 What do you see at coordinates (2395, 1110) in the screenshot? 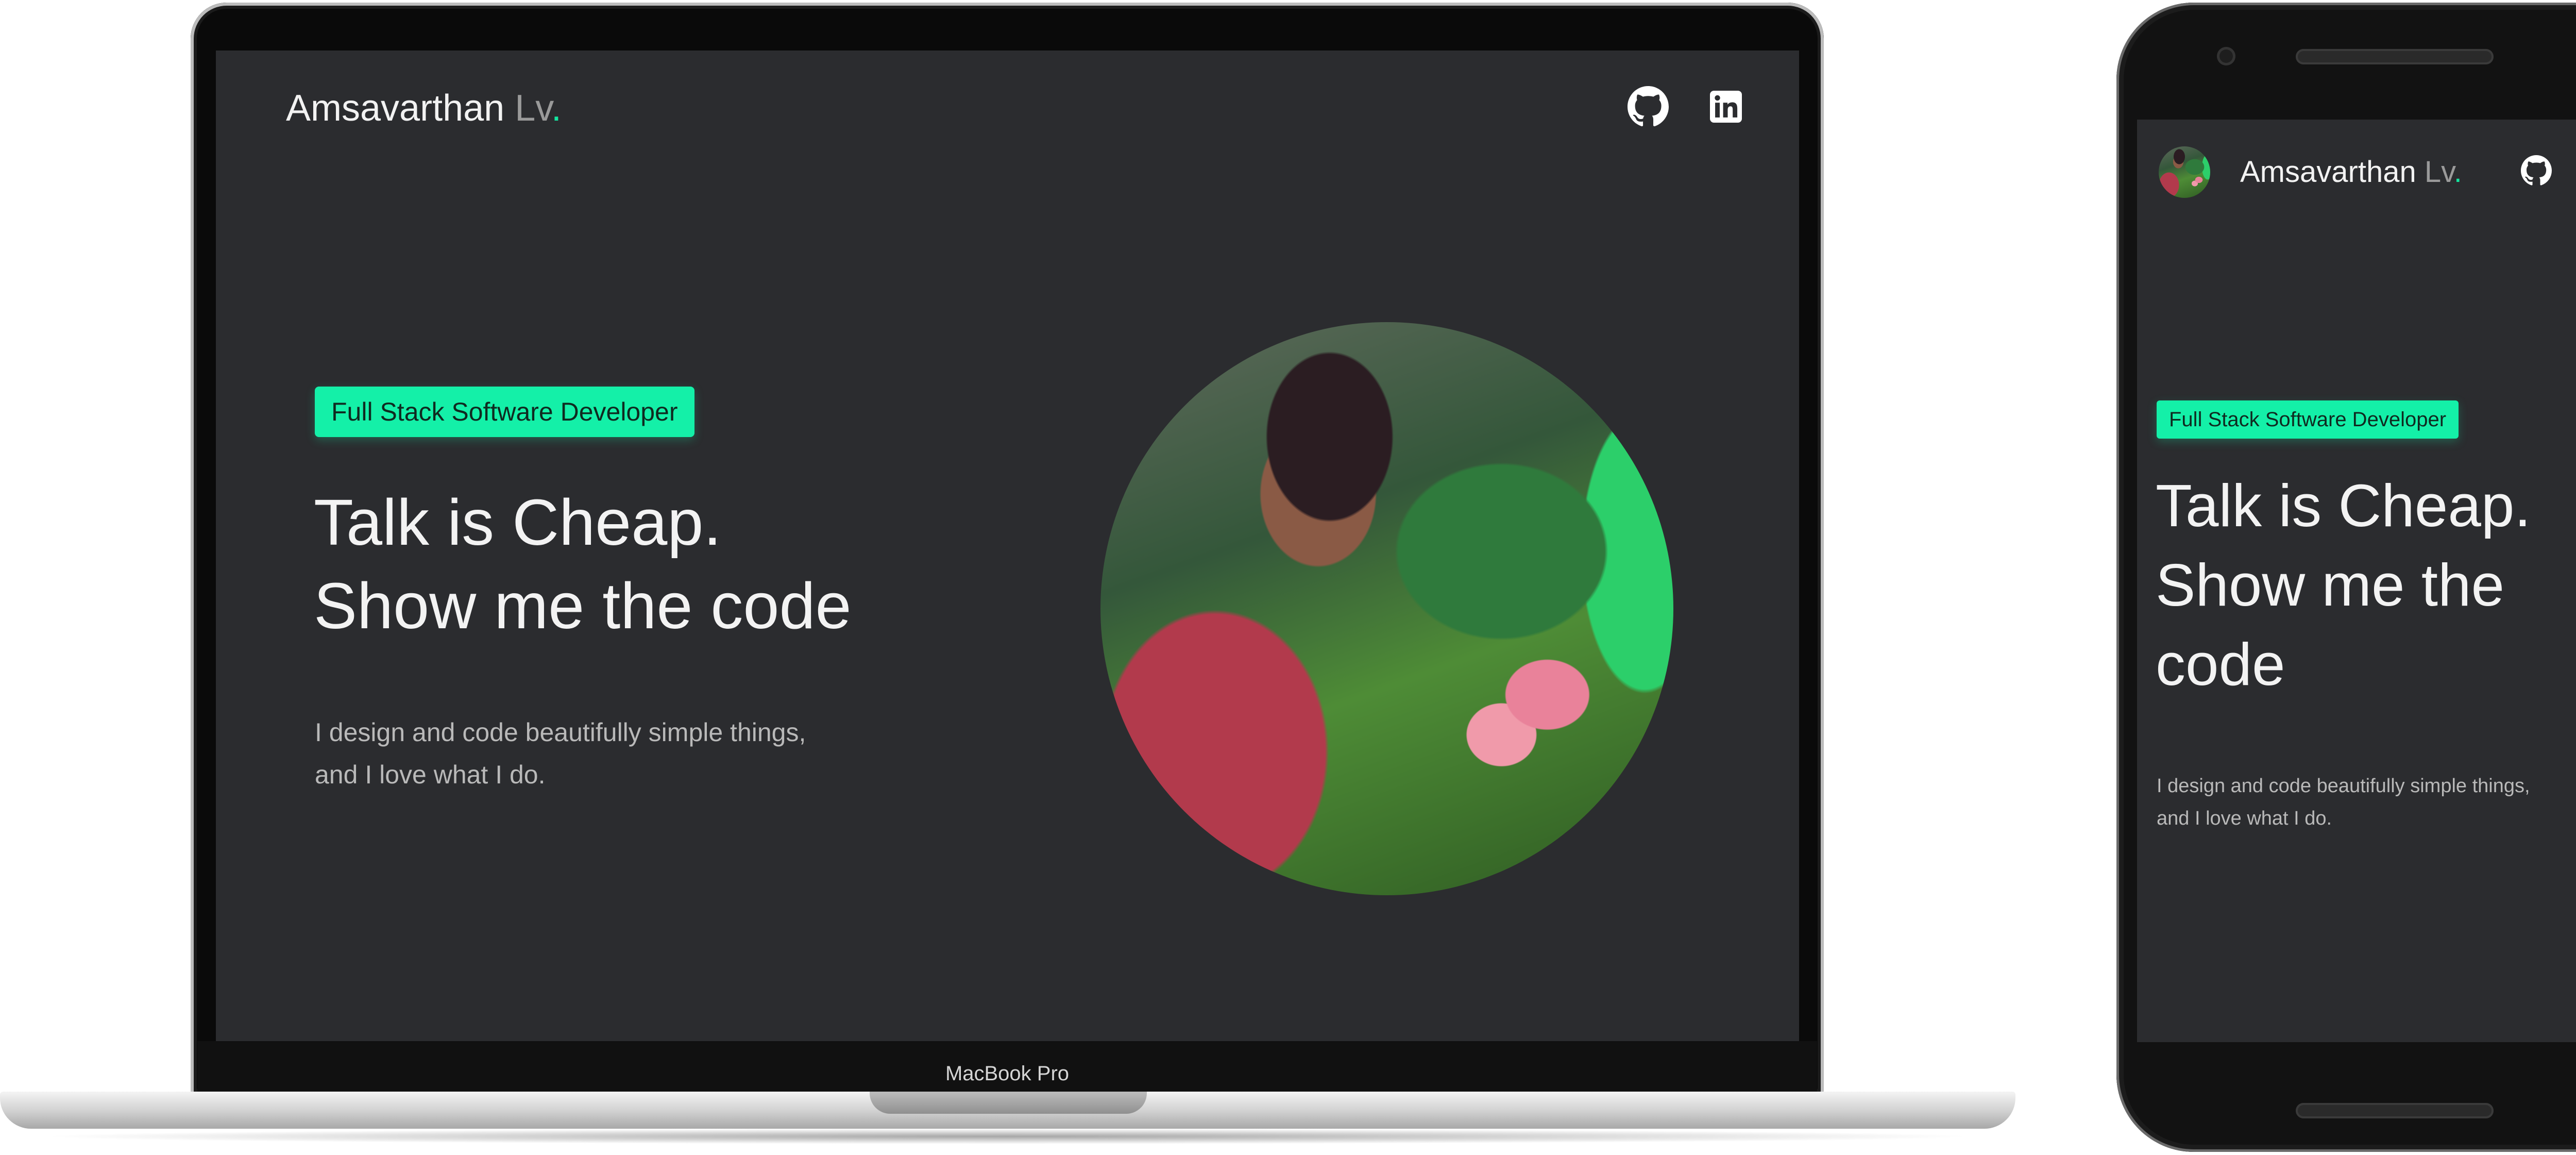
I see `phone-speaker-bottom` at bounding box center [2395, 1110].